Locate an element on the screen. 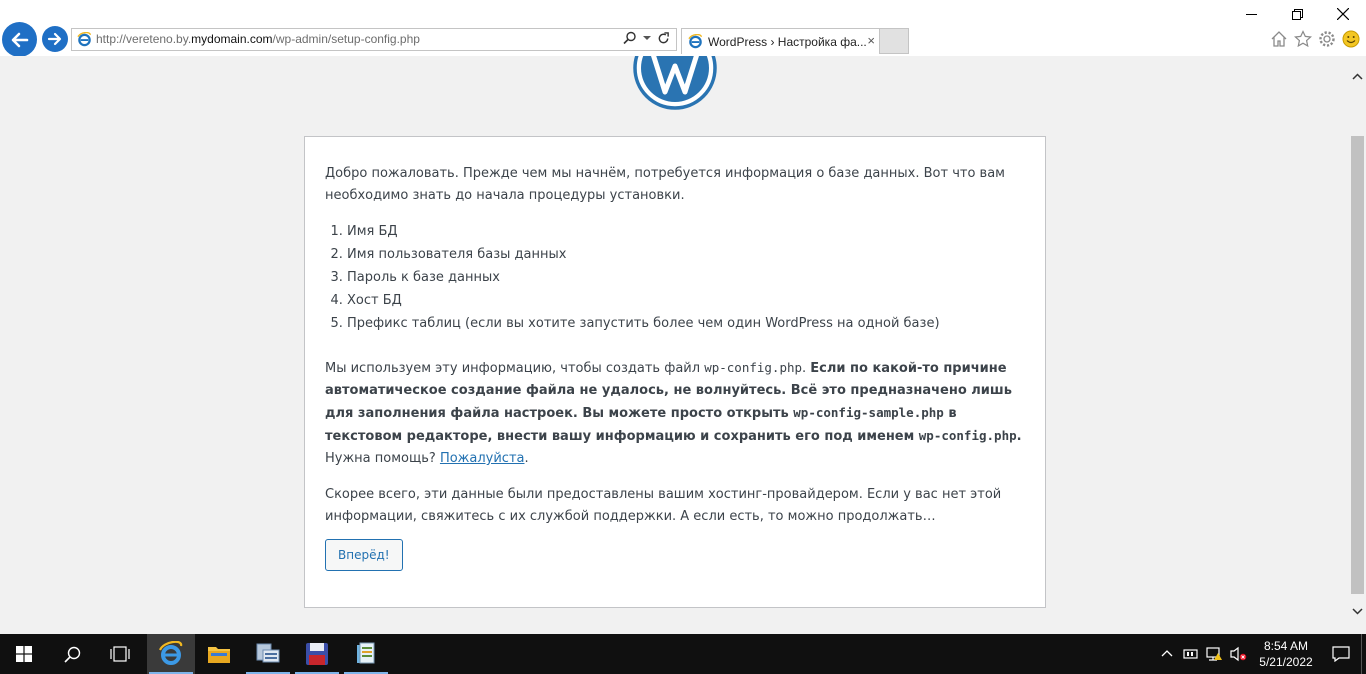  home-icon is located at coordinates (1279, 39).